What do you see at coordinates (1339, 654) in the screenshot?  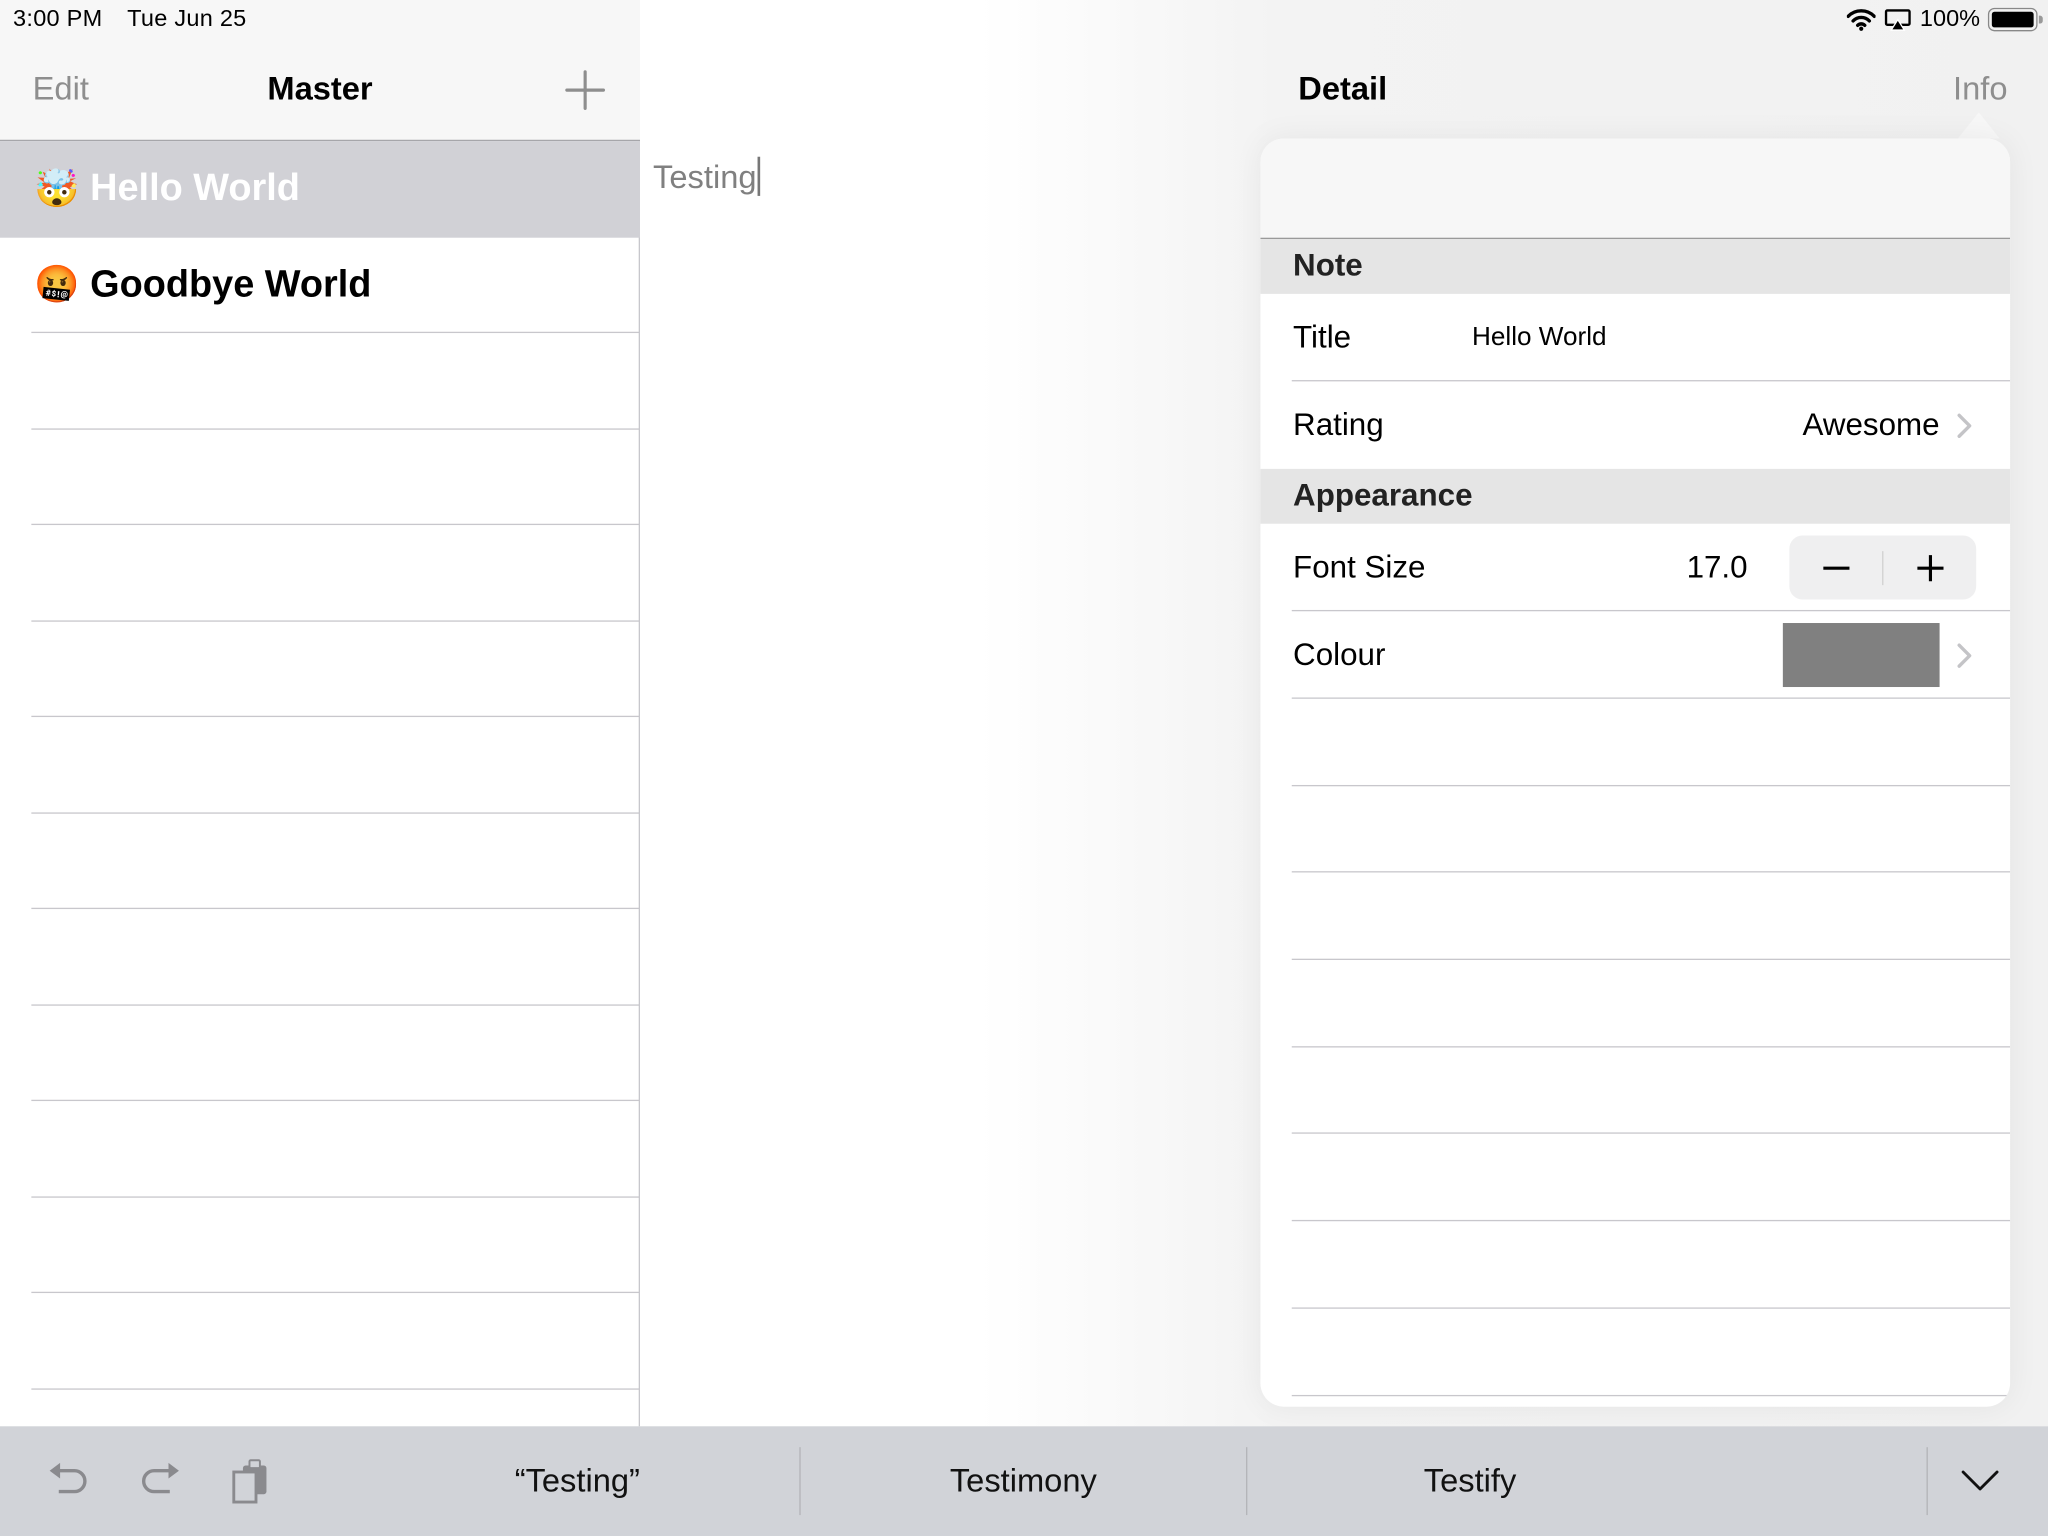 I see `colour-label: Colour` at bounding box center [1339, 654].